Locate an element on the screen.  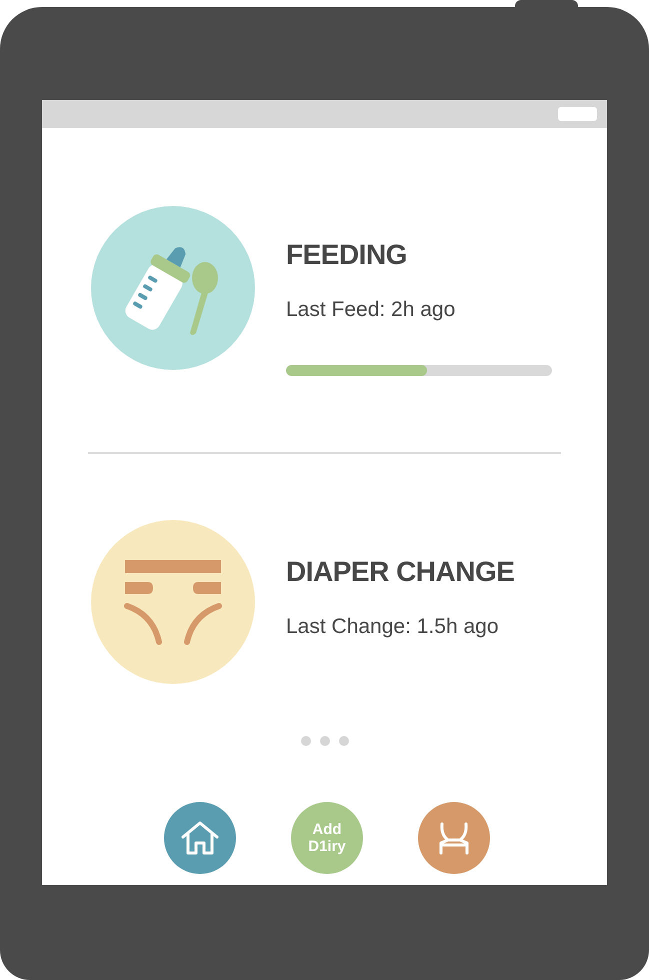
add-diary-button: Add D1iry is located at coordinates (327, 838).